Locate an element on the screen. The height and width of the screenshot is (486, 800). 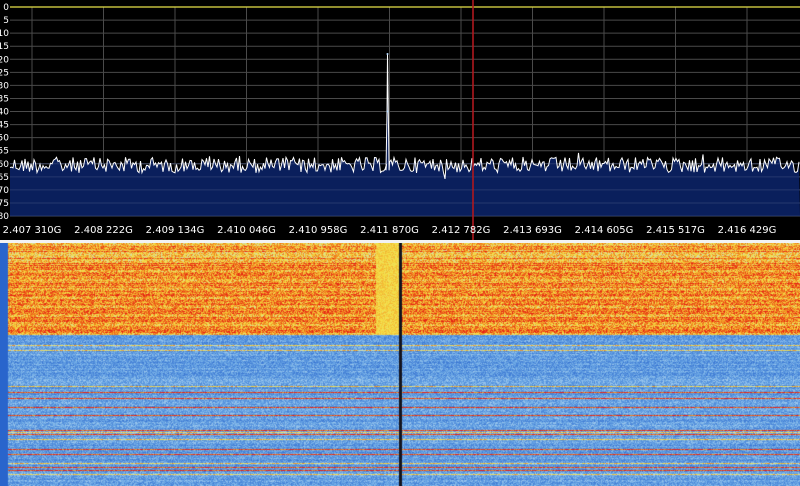
y-tick-label: 75 is located at coordinates (4, 204).